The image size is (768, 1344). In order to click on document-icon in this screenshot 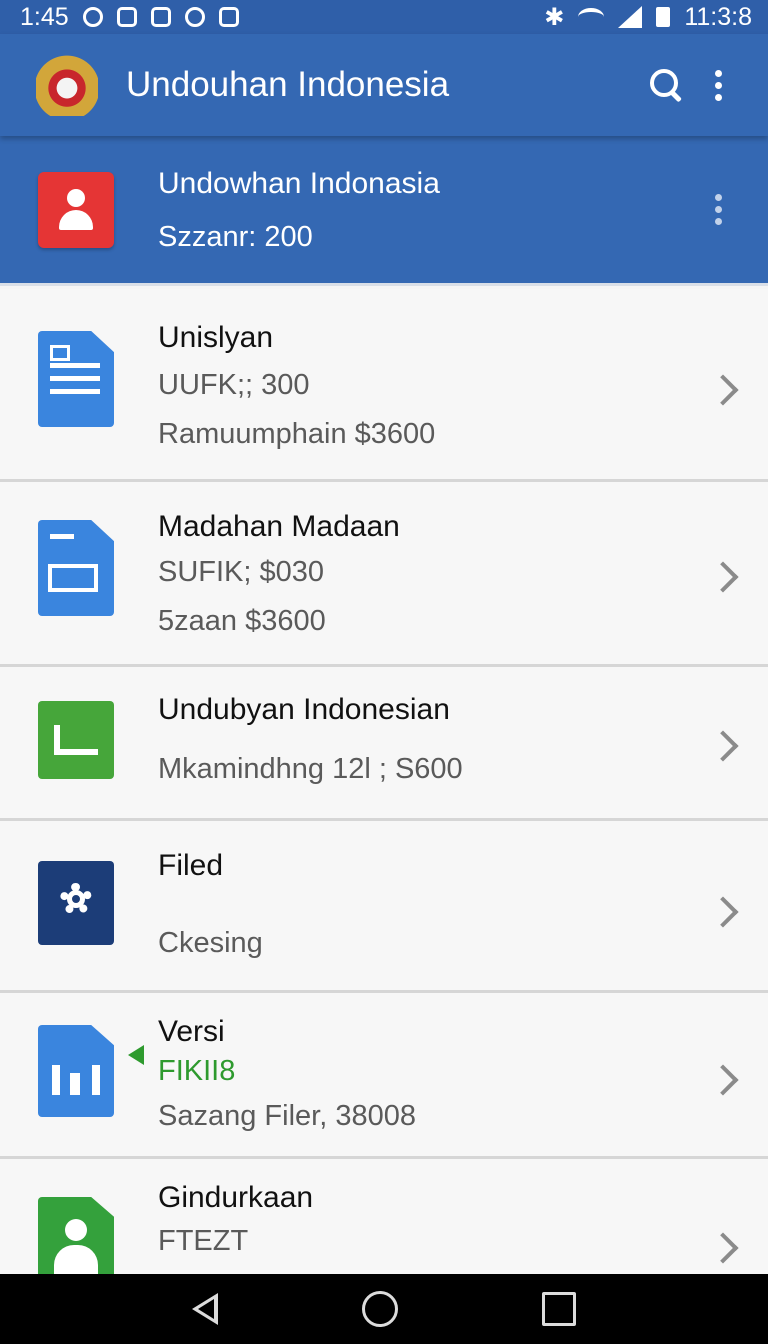, I will do `click(76, 379)`.